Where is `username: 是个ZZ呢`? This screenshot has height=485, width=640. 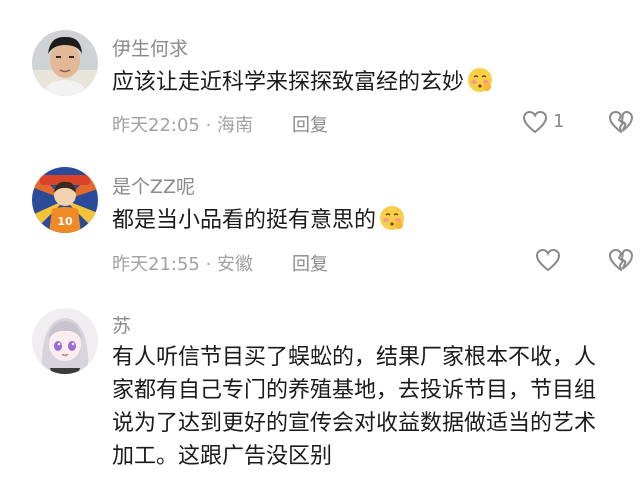 username: 是个ZZ呢 is located at coordinates (153, 185).